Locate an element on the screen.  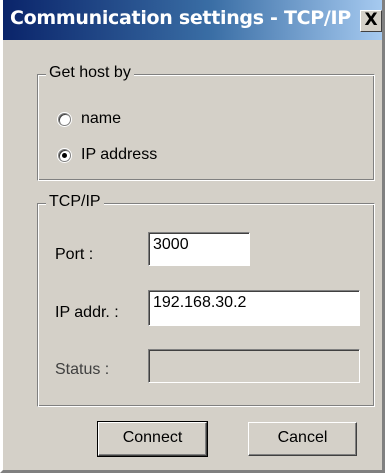
radio-button-name is located at coordinates (64, 119).